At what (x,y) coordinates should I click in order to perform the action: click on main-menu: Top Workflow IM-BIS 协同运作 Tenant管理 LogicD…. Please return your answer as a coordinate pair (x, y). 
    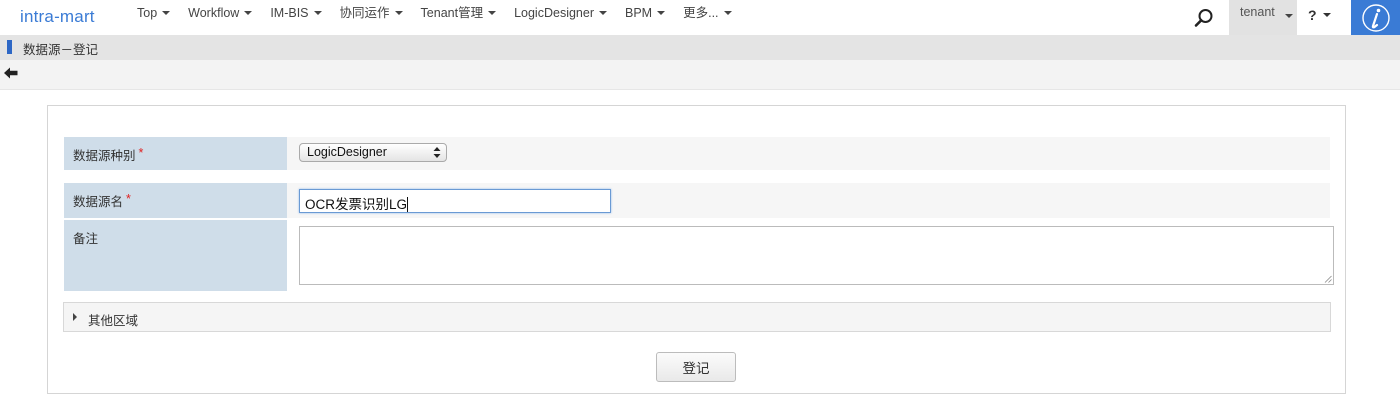
    Looking at the image, I should click on (434, 17).